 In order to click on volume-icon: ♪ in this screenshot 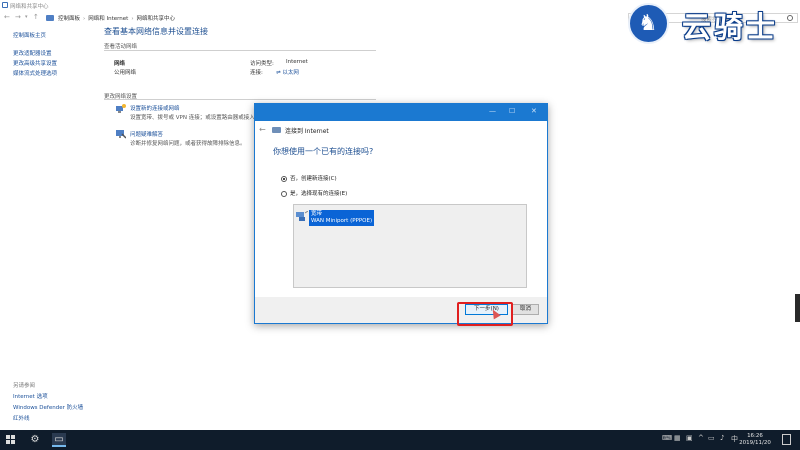, I will do `click(722, 438)`.